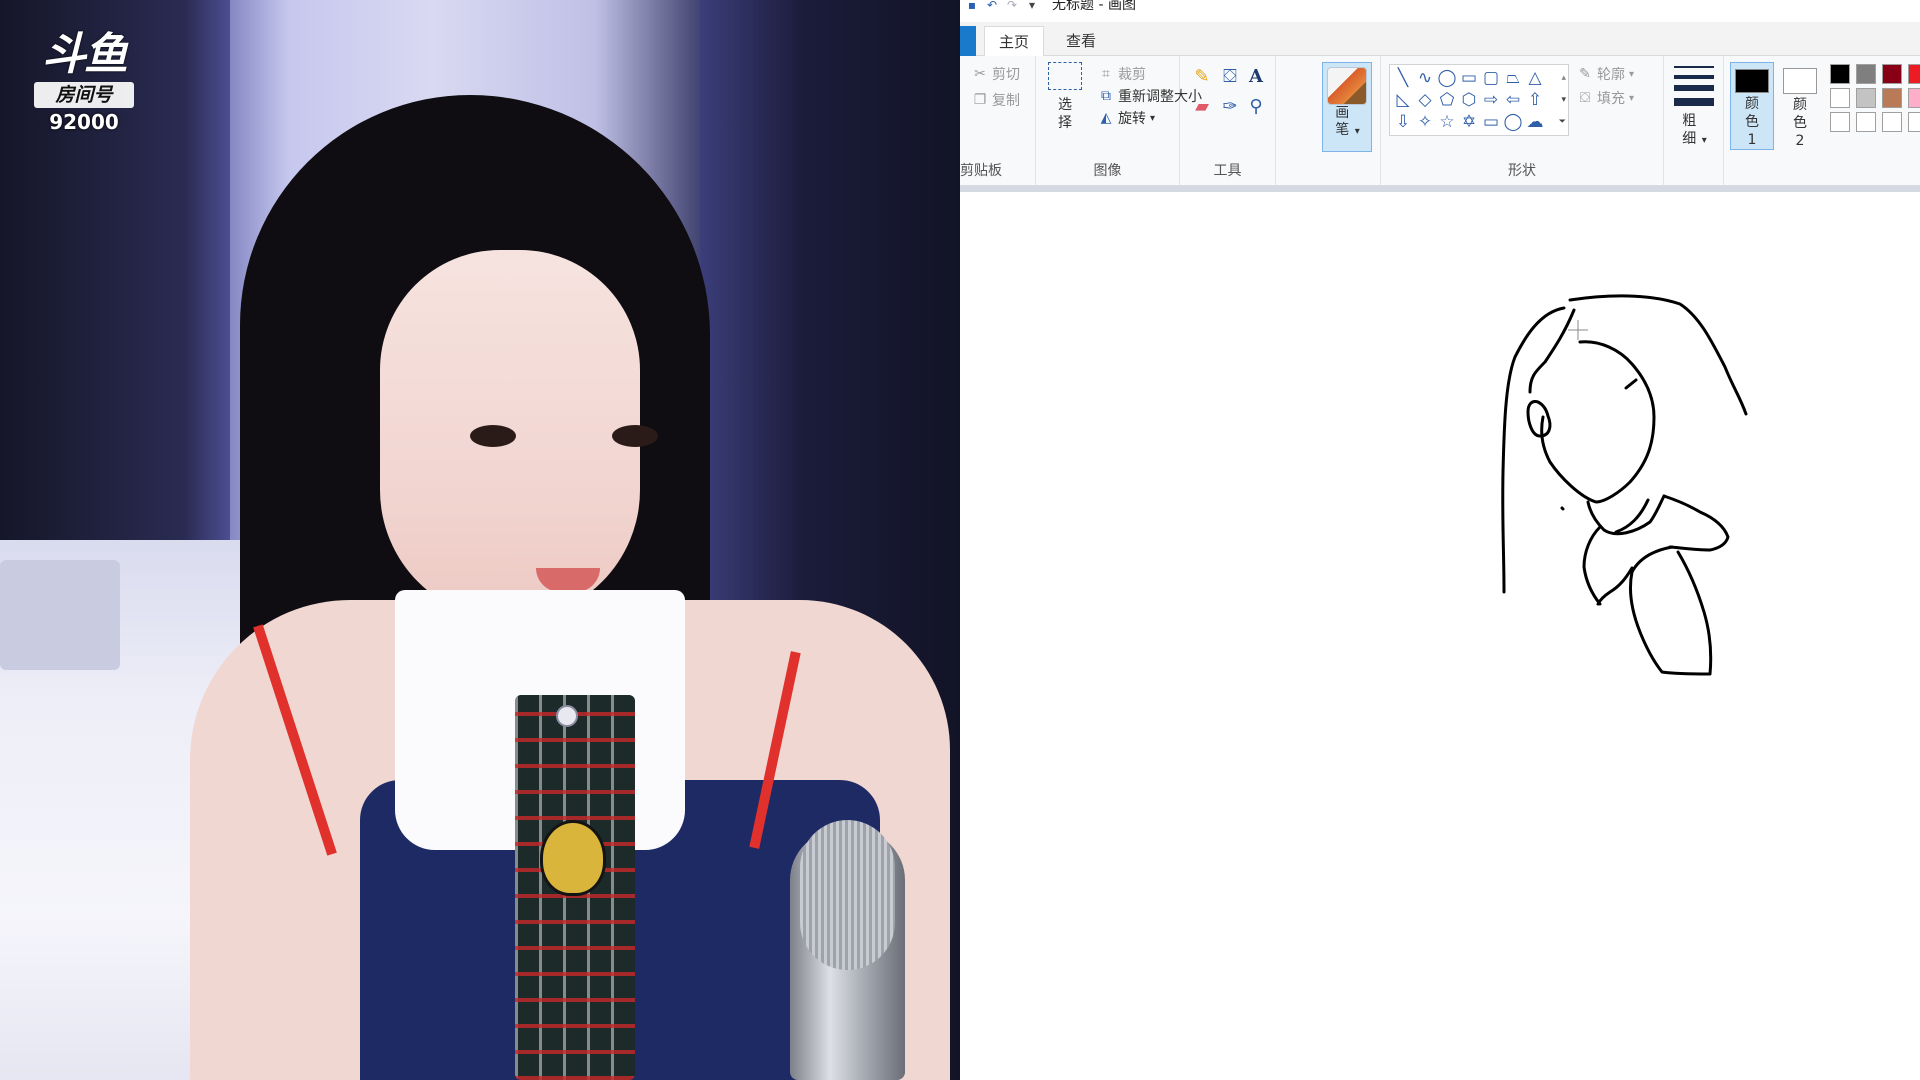 The width and height of the screenshot is (1920, 1080). Describe the element at coordinates (1563, 100) in the screenshot. I see `shapes-scroll-down-icon: ▾` at that location.